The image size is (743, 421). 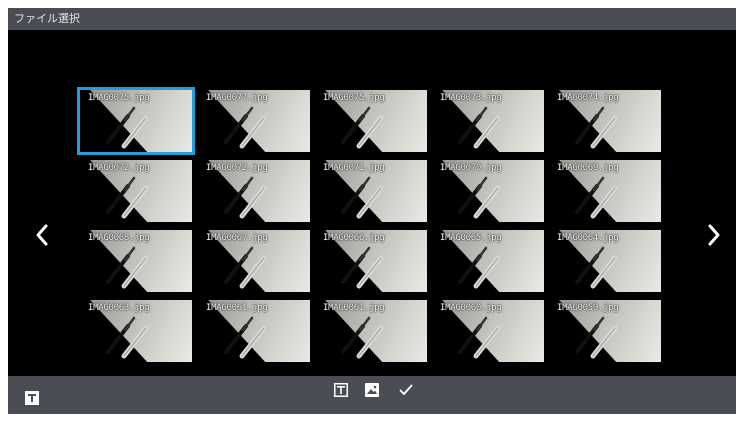 I want to click on file-thumbnail: IMAG0059.jpg, so click(x=605, y=331).